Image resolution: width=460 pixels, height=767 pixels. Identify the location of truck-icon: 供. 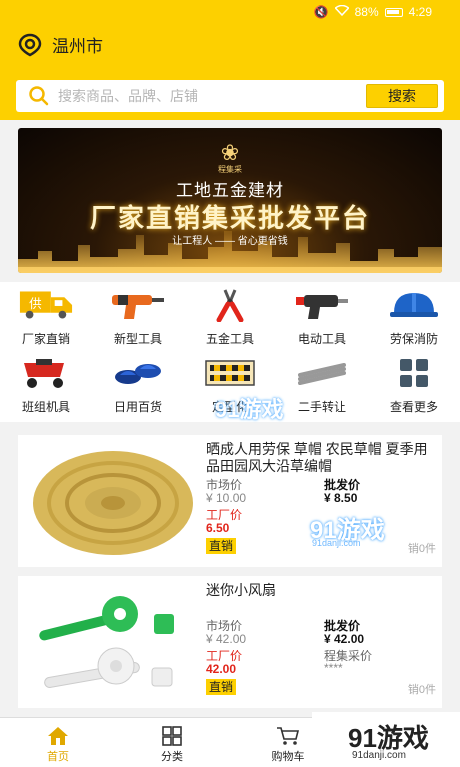
(46, 305).